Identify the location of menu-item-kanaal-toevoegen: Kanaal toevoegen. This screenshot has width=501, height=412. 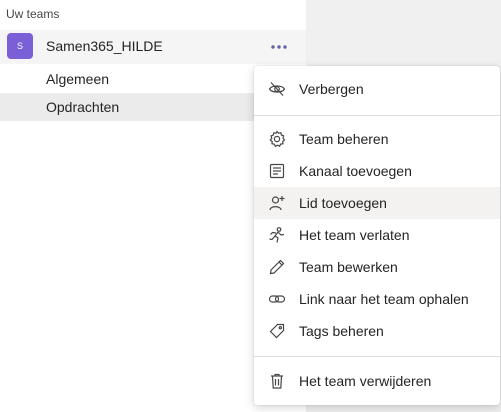
(377, 171).